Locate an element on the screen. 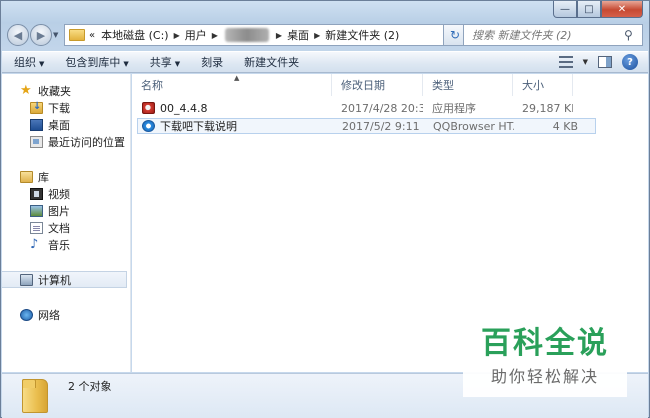  sidebar-item-videos: 视频 is located at coordinates (66, 193).